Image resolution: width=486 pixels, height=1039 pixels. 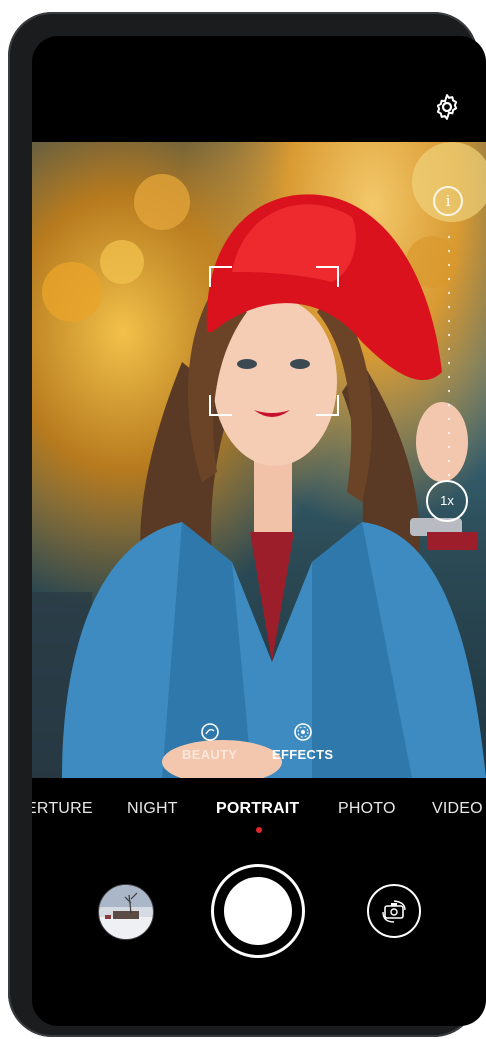 I want to click on switch-camera-icon, so click(x=394, y=911).